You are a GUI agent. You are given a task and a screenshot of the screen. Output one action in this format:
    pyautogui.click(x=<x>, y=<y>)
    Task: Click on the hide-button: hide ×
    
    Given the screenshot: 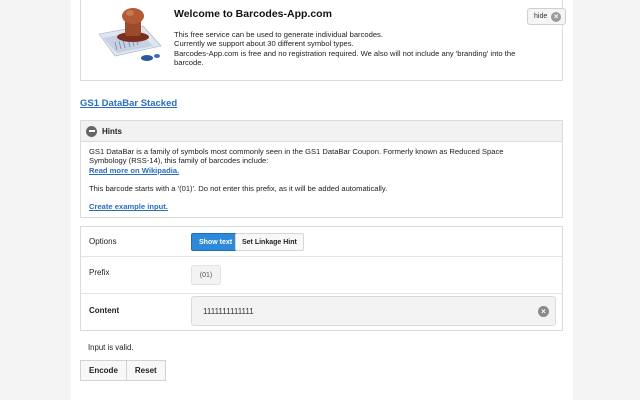 What is the action you would take?
    pyautogui.click(x=547, y=16)
    